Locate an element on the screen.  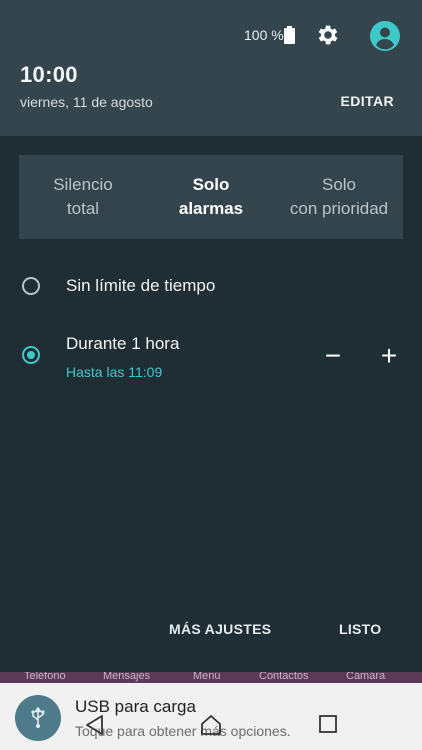
tab-label-line2: alarmas is located at coordinates (211, 208).